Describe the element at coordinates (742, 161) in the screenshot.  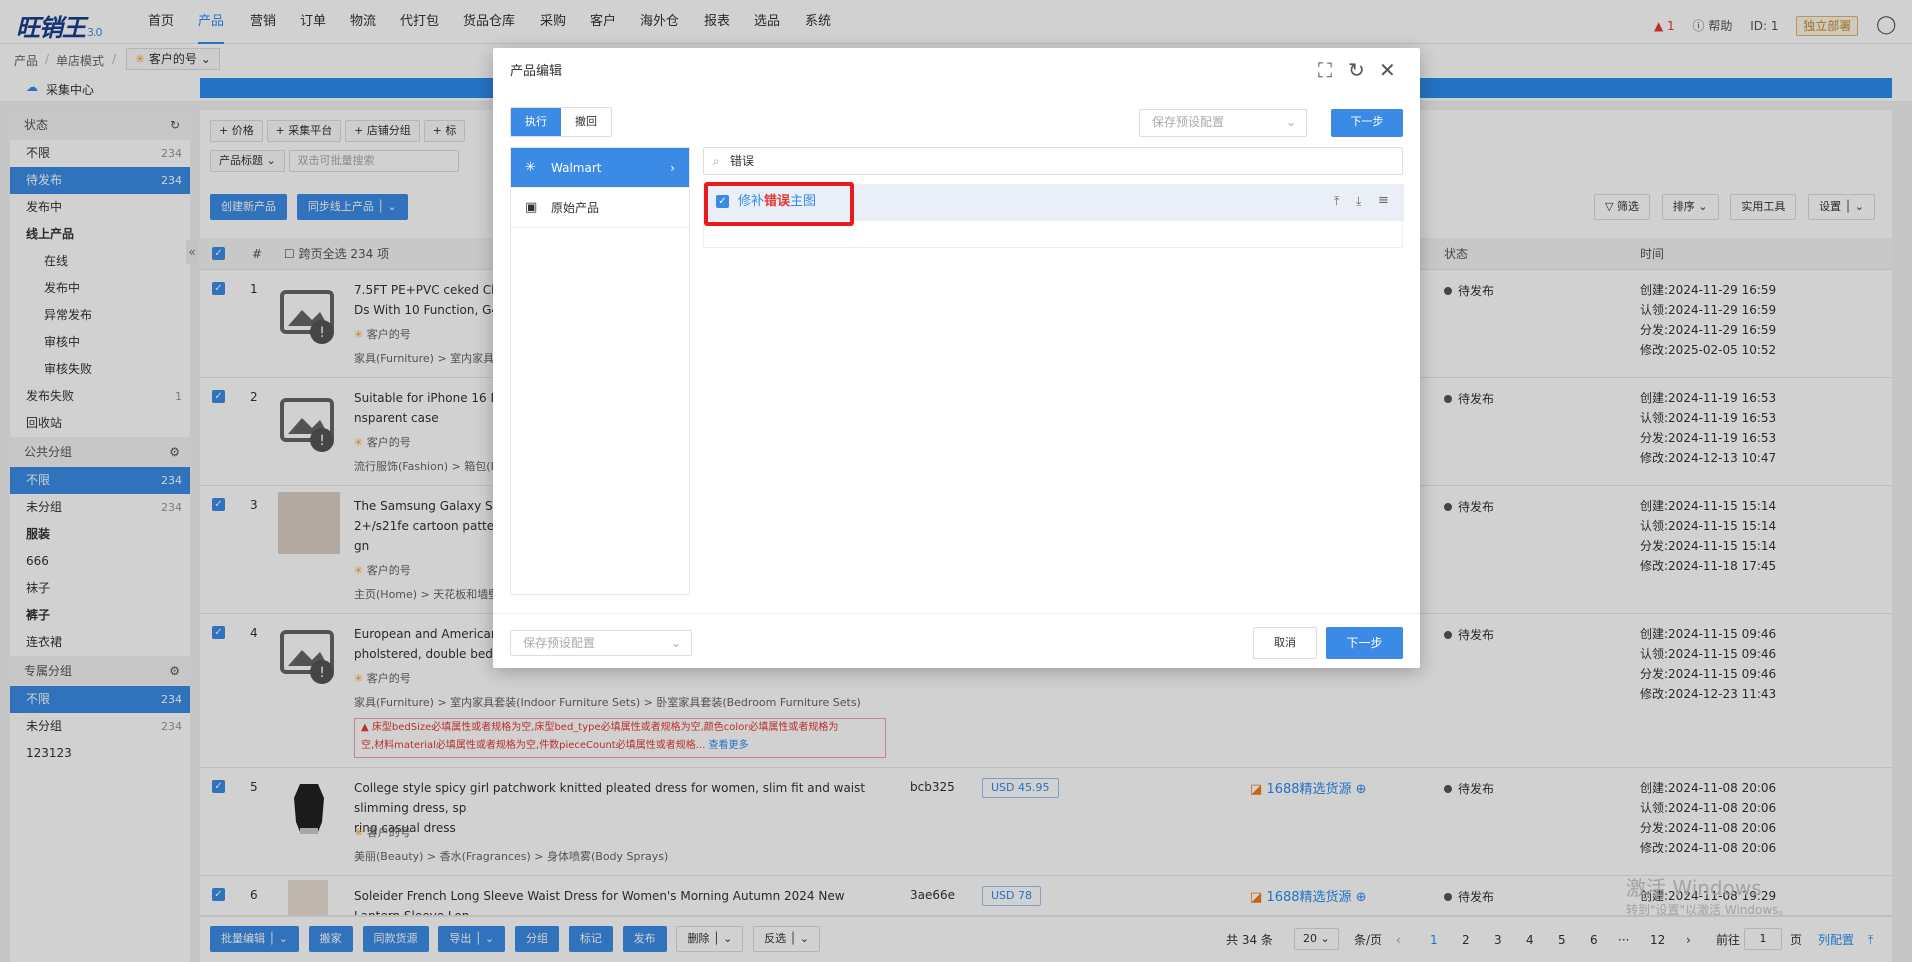
I see `search-value: 错误` at that location.